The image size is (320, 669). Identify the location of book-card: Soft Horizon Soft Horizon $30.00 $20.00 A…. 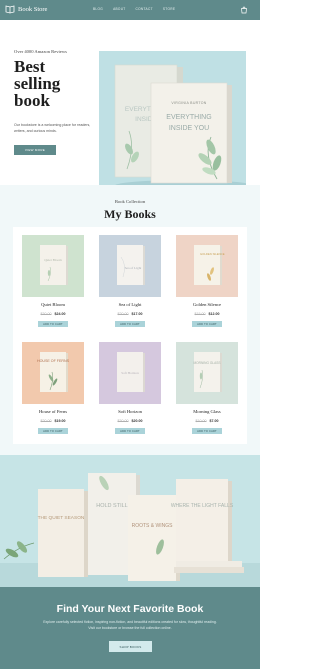
(132, 392).